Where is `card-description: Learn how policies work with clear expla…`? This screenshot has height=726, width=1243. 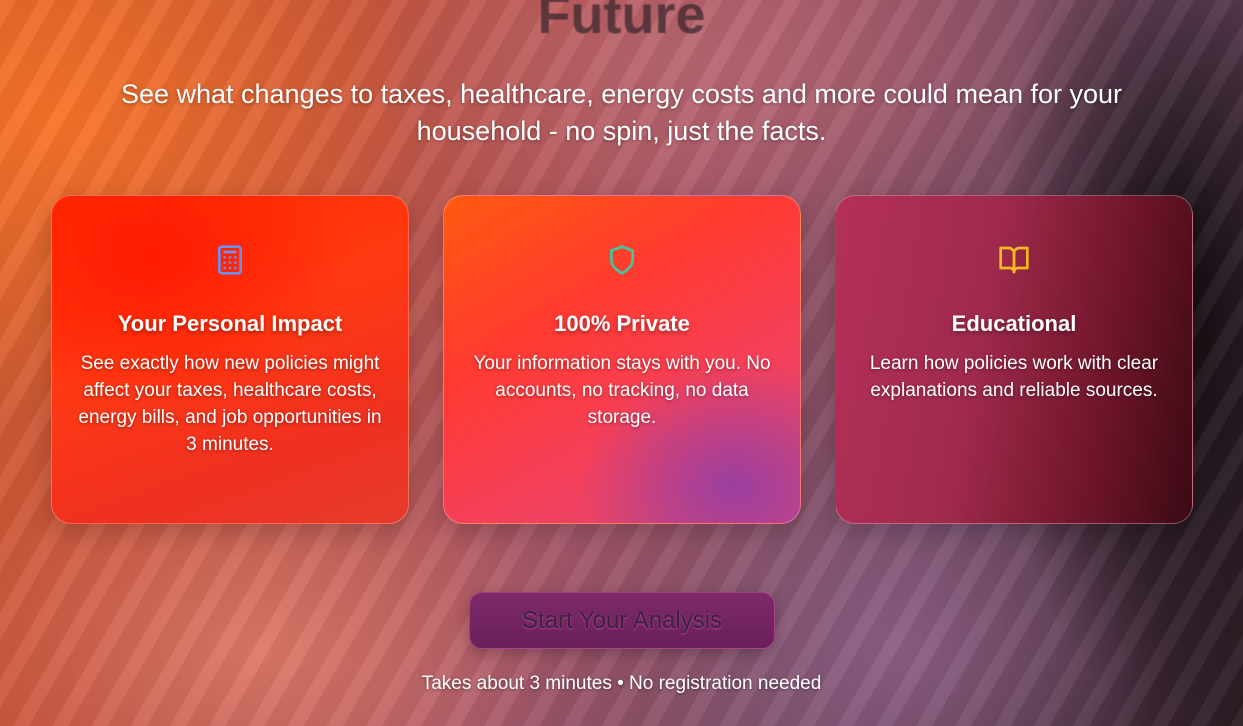
card-description: Learn how policies work with clear expla… is located at coordinates (1014, 377).